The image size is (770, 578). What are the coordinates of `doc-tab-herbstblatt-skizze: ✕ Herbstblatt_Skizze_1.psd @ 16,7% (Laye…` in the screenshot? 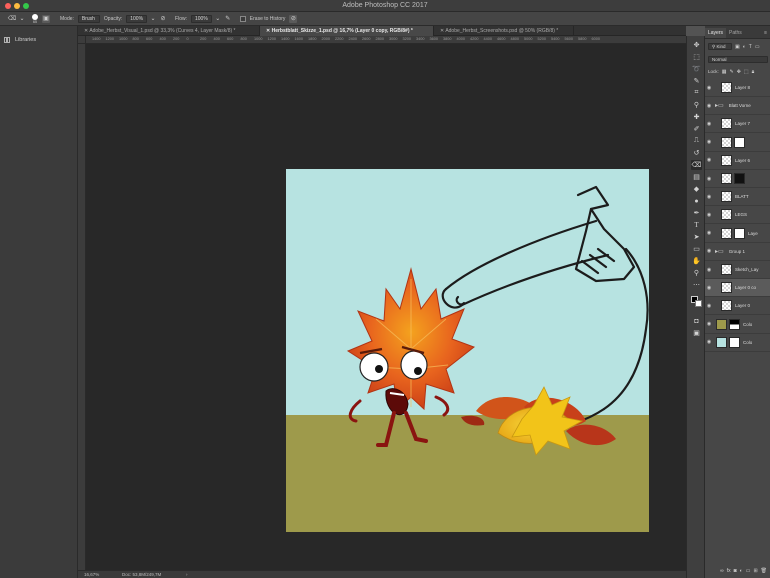 It's located at (347, 31).